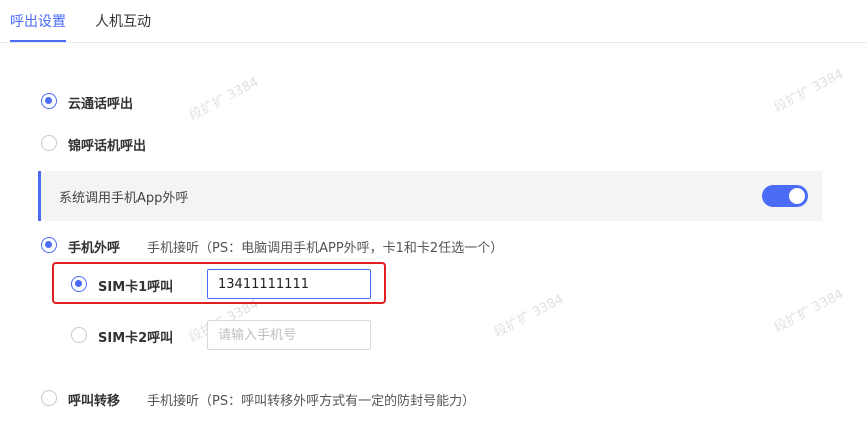 The height and width of the screenshot is (435, 866). I want to click on mobile-call-label: 手机外呼, so click(94, 246).